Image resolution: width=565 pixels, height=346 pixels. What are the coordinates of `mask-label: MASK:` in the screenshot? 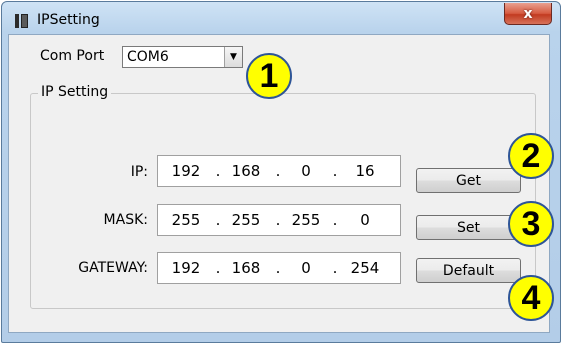 It's located at (125, 220).